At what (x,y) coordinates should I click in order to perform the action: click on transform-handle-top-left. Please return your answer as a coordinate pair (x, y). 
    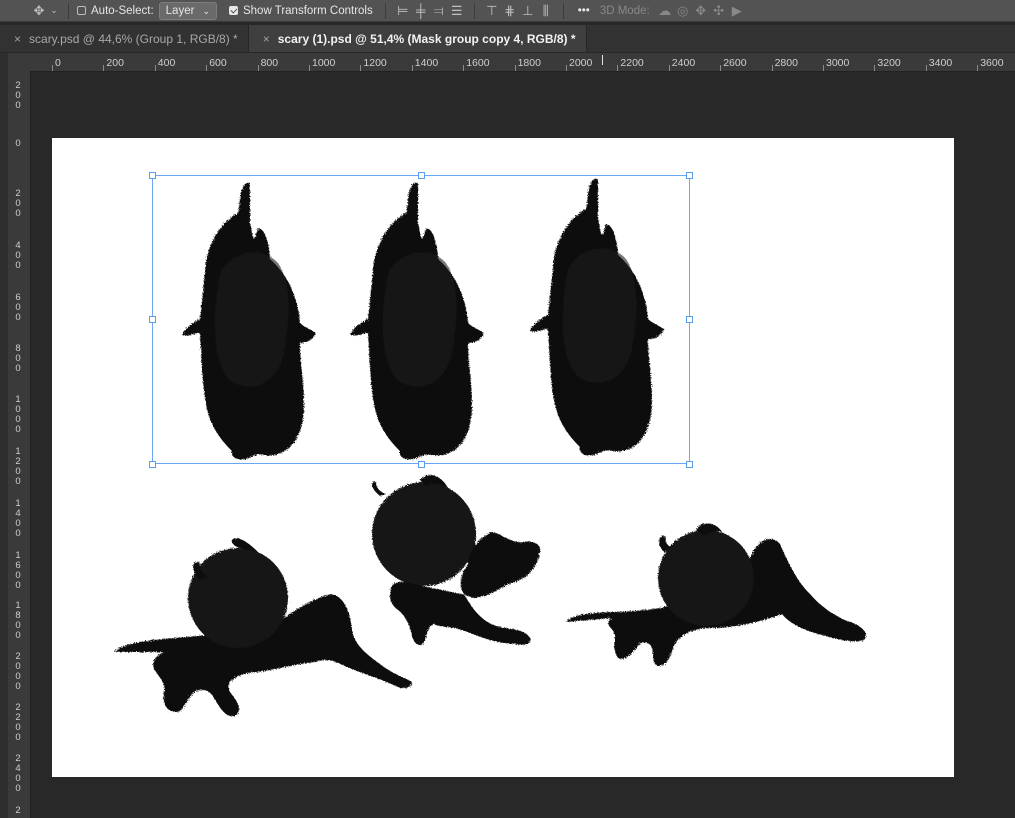
    Looking at the image, I should click on (152, 175).